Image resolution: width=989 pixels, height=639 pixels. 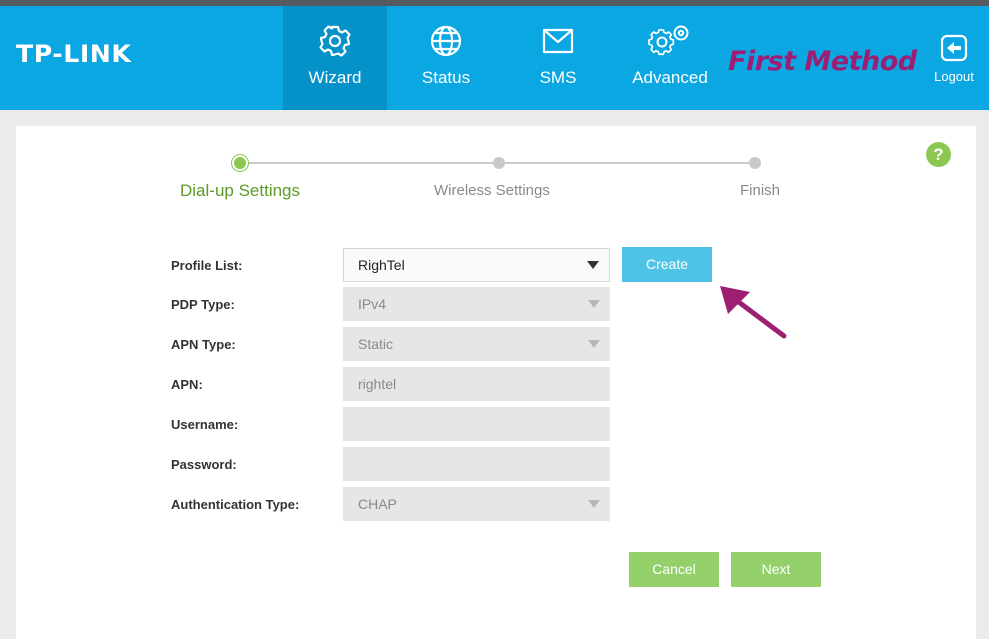 What do you see at coordinates (377, 384) in the screenshot?
I see `apn-value: rightel` at bounding box center [377, 384].